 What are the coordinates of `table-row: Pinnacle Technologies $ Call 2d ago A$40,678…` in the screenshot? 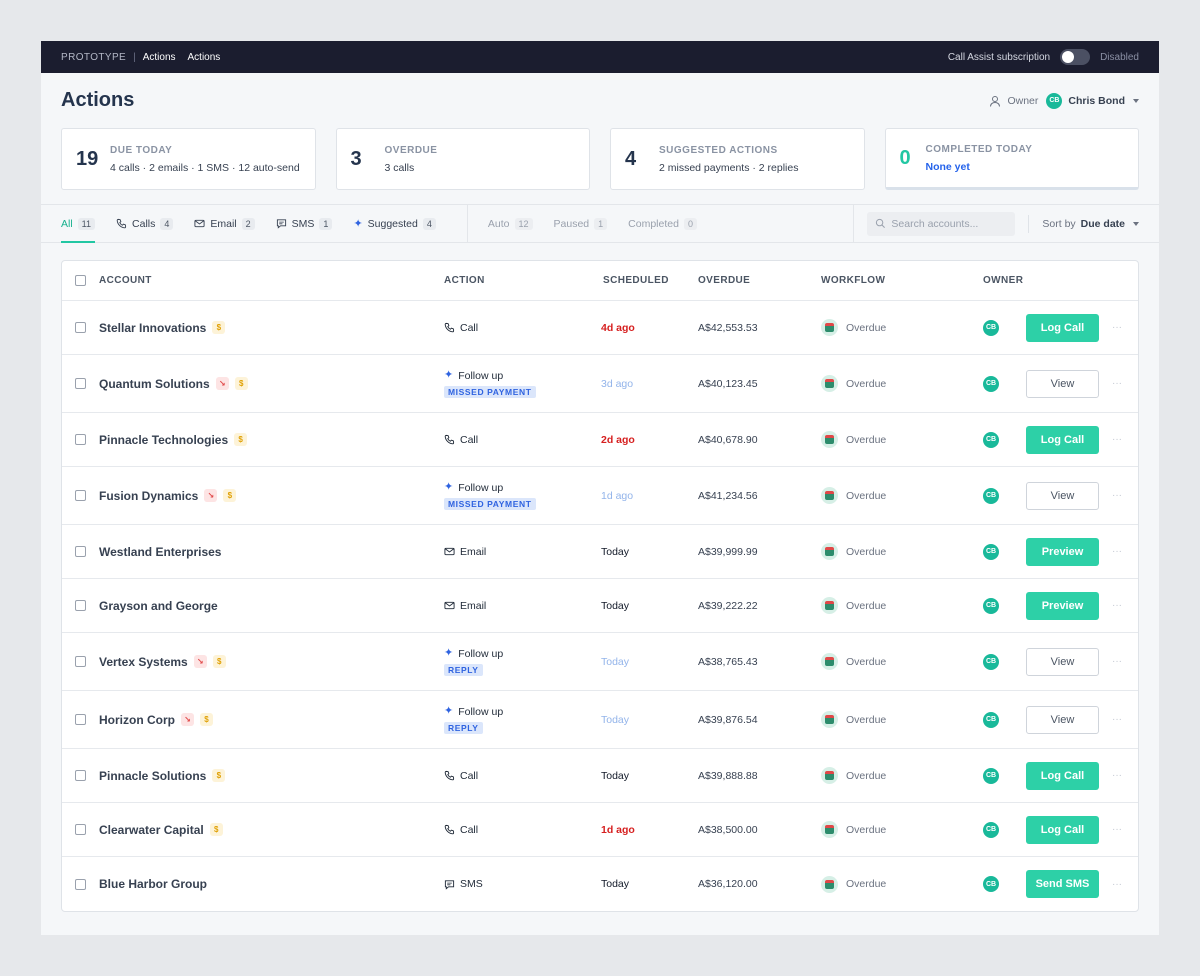 It's located at (600, 440).